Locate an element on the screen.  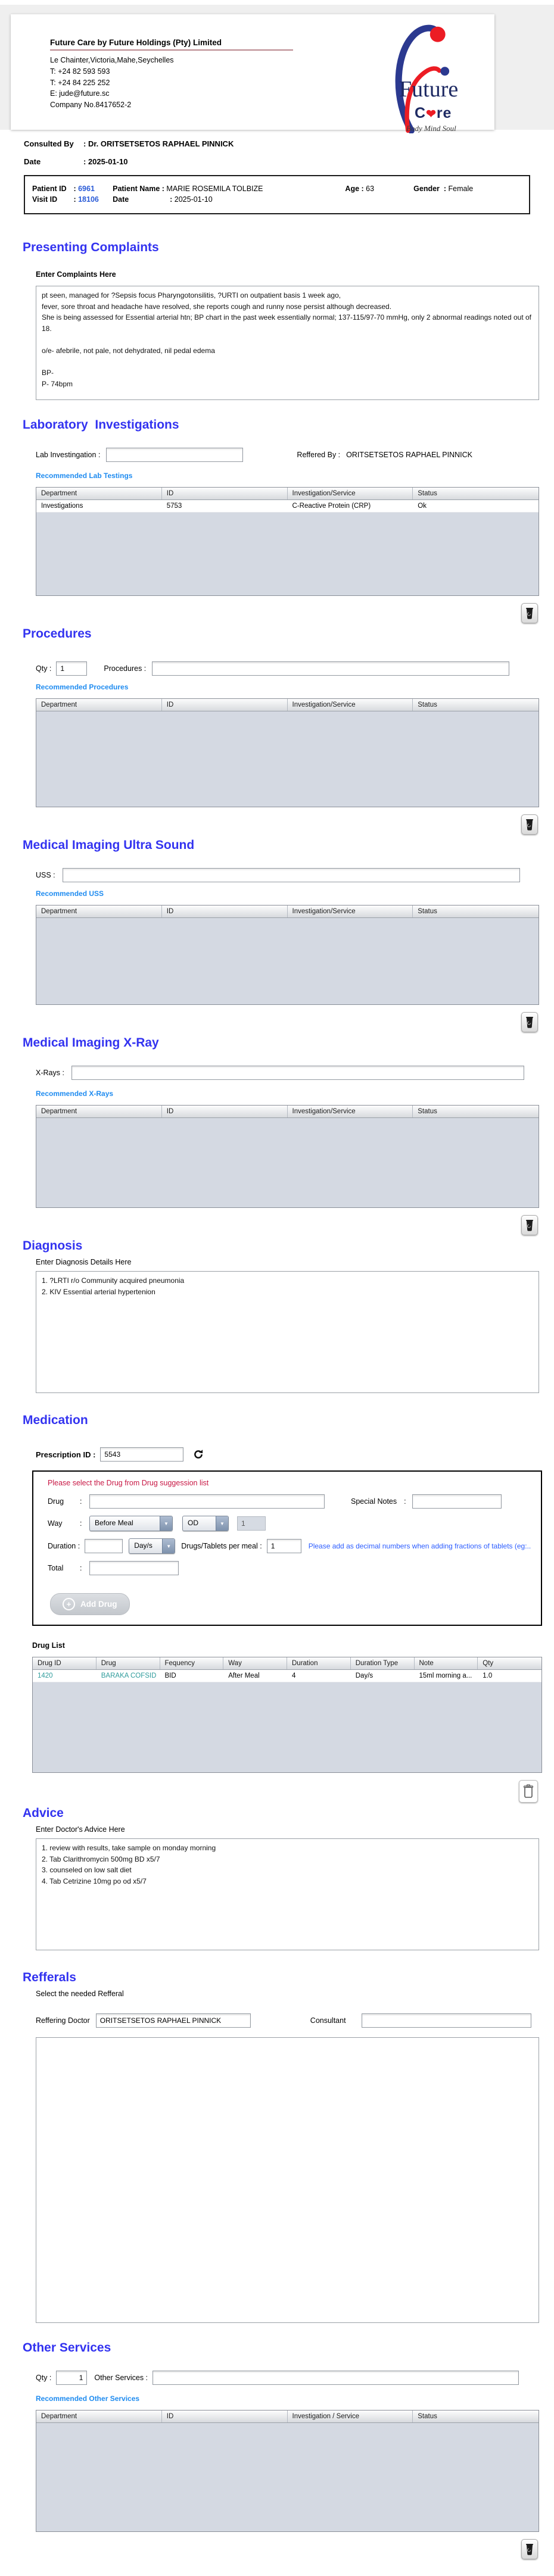
xray-table-delete-button is located at coordinates (529, 1225).